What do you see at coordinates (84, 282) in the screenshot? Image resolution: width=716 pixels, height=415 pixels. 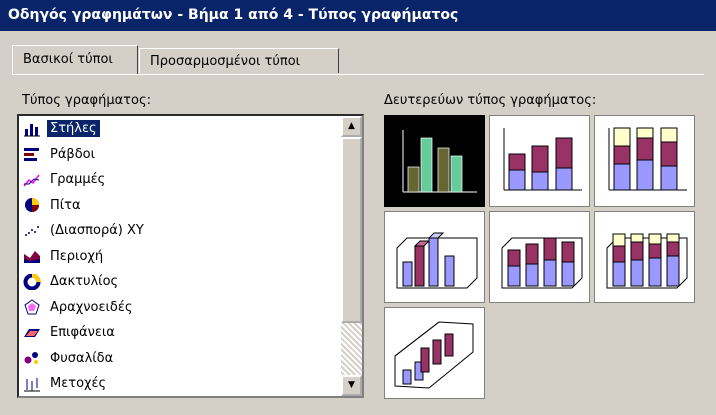 I see `chart-type-item-label: Δακτυλίος` at bounding box center [84, 282].